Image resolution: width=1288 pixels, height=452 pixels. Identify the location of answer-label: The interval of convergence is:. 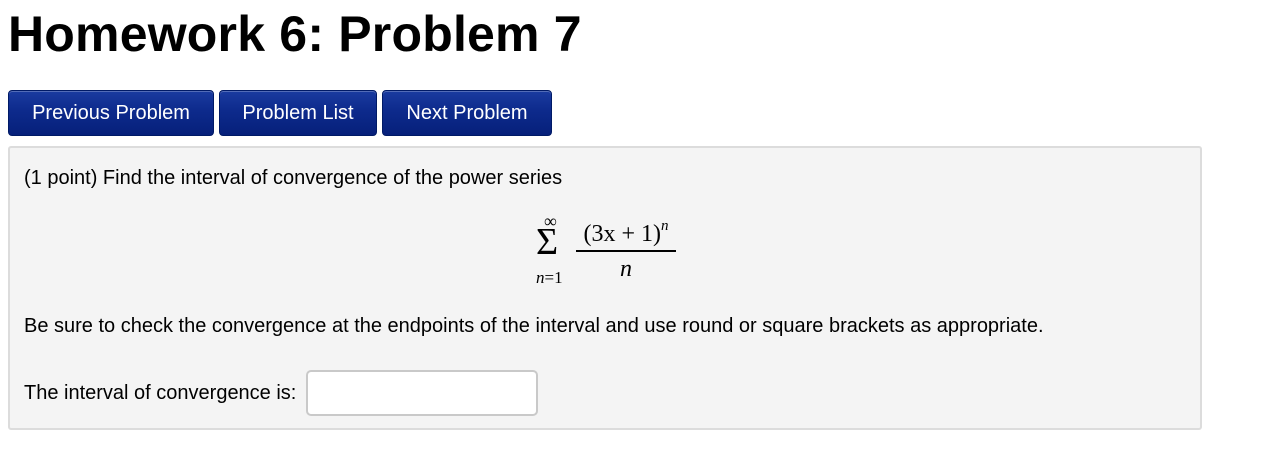
(160, 393).